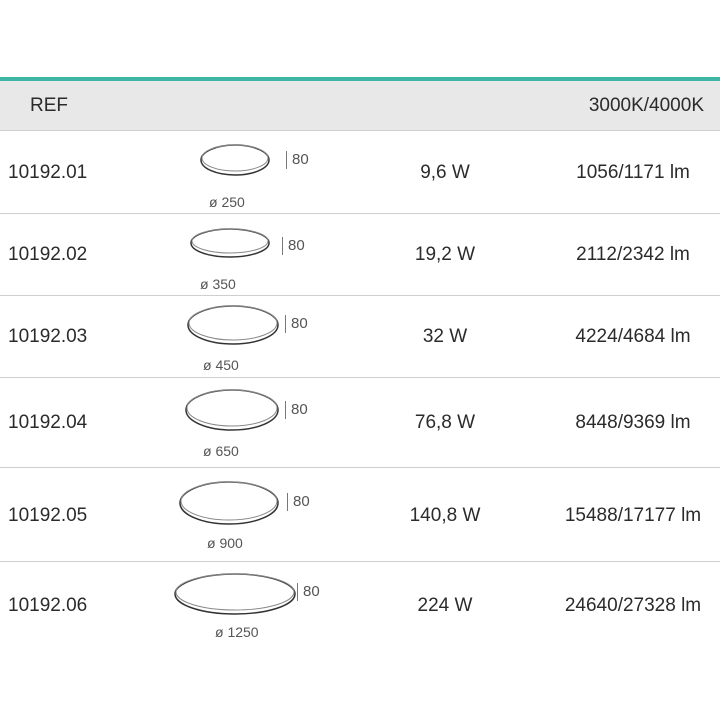 The height and width of the screenshot is (720, 720). I want to click on power-cell: 9,6 W, so click(445, 172).